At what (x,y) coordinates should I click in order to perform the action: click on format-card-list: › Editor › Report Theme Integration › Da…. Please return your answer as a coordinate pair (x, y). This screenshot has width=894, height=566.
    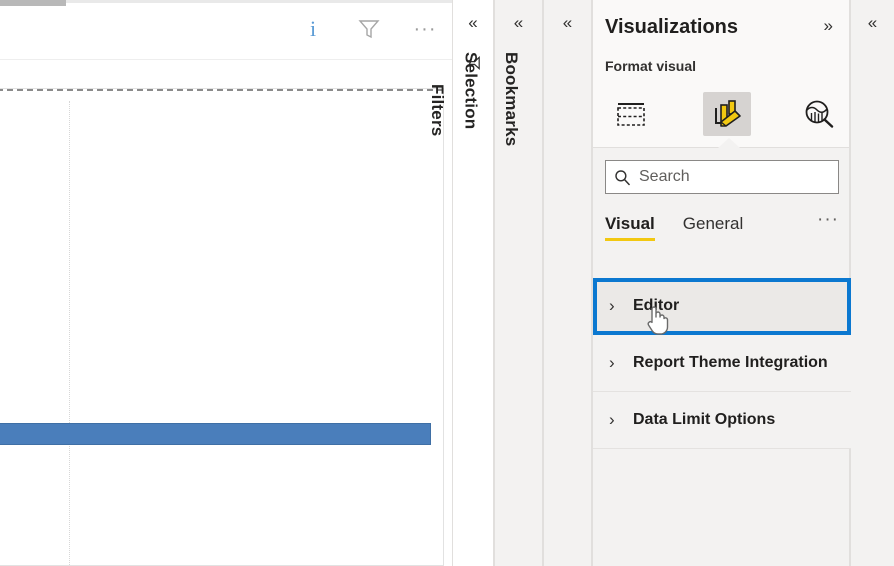
    Looking at the image, I should click on (722, 363).